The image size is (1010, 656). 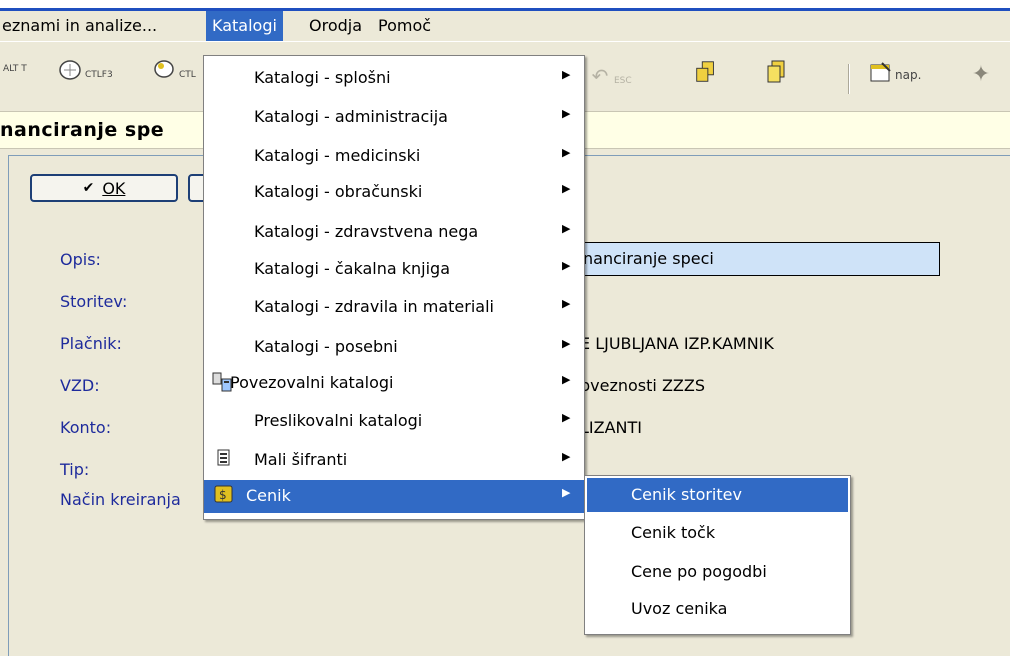 I want to click on menu-item-povezovalni-katalogi: Povezovalni katalogi ▶, so click(x=394, y=383).